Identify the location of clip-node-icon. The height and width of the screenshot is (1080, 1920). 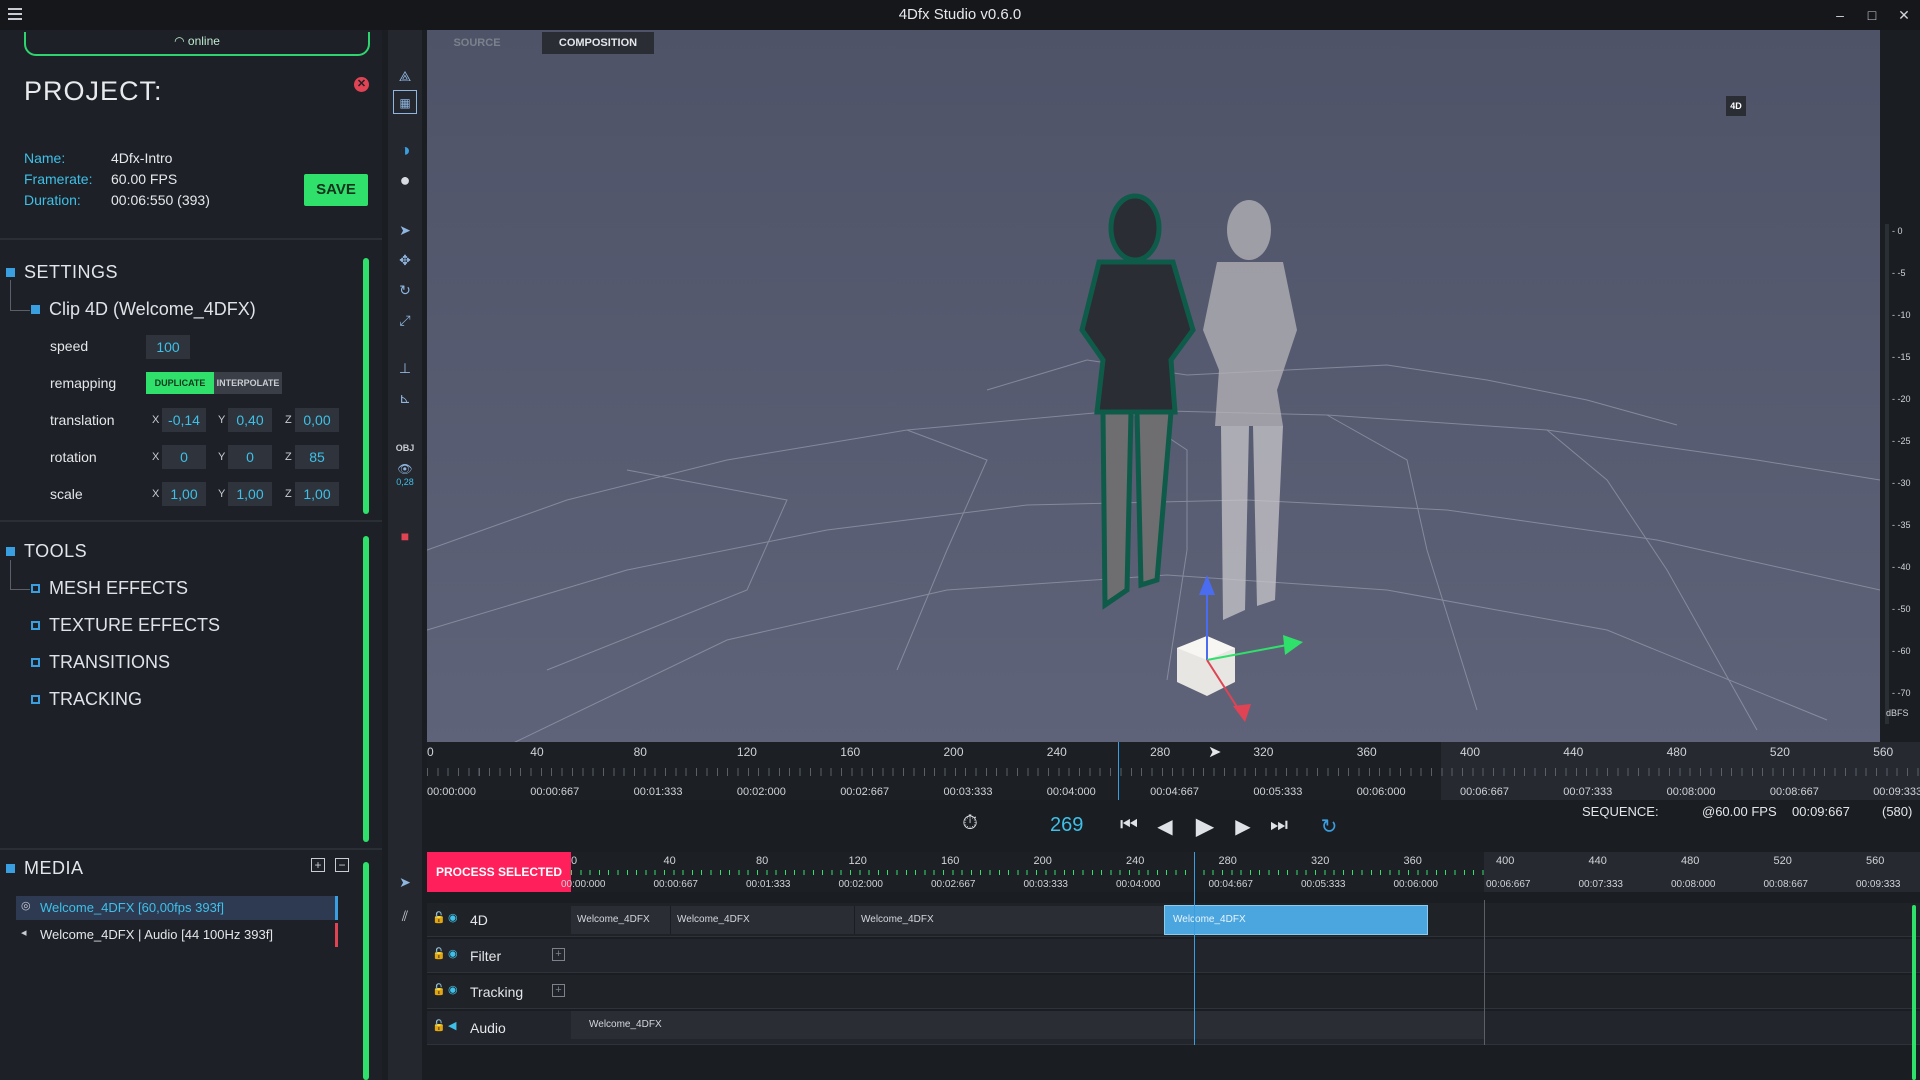
(35, 309).